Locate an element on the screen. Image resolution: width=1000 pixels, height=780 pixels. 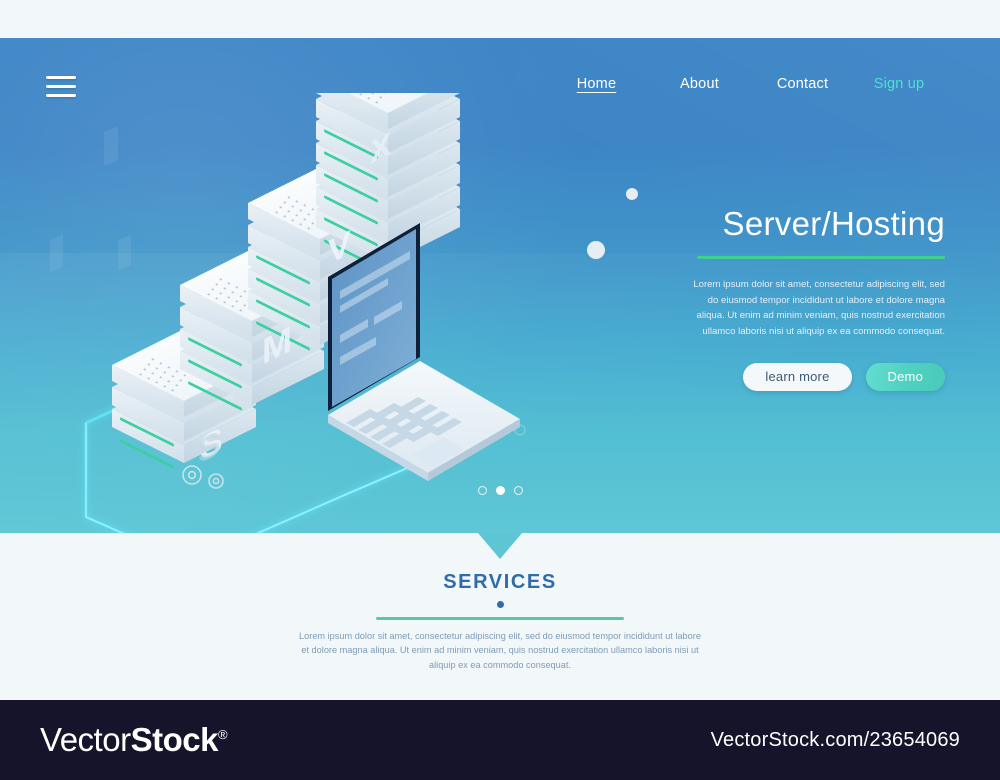
section-notch-triangle is located at coordinates (500, 546).